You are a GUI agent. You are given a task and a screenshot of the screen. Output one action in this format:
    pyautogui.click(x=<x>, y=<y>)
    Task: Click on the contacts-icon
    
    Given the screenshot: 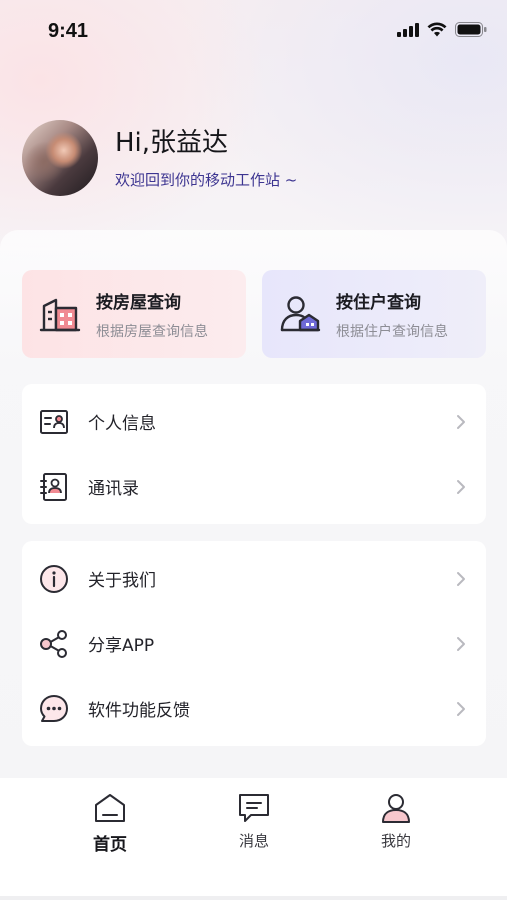 What is the action you would take?
    pyautogui.click(x=53, y=486)
    